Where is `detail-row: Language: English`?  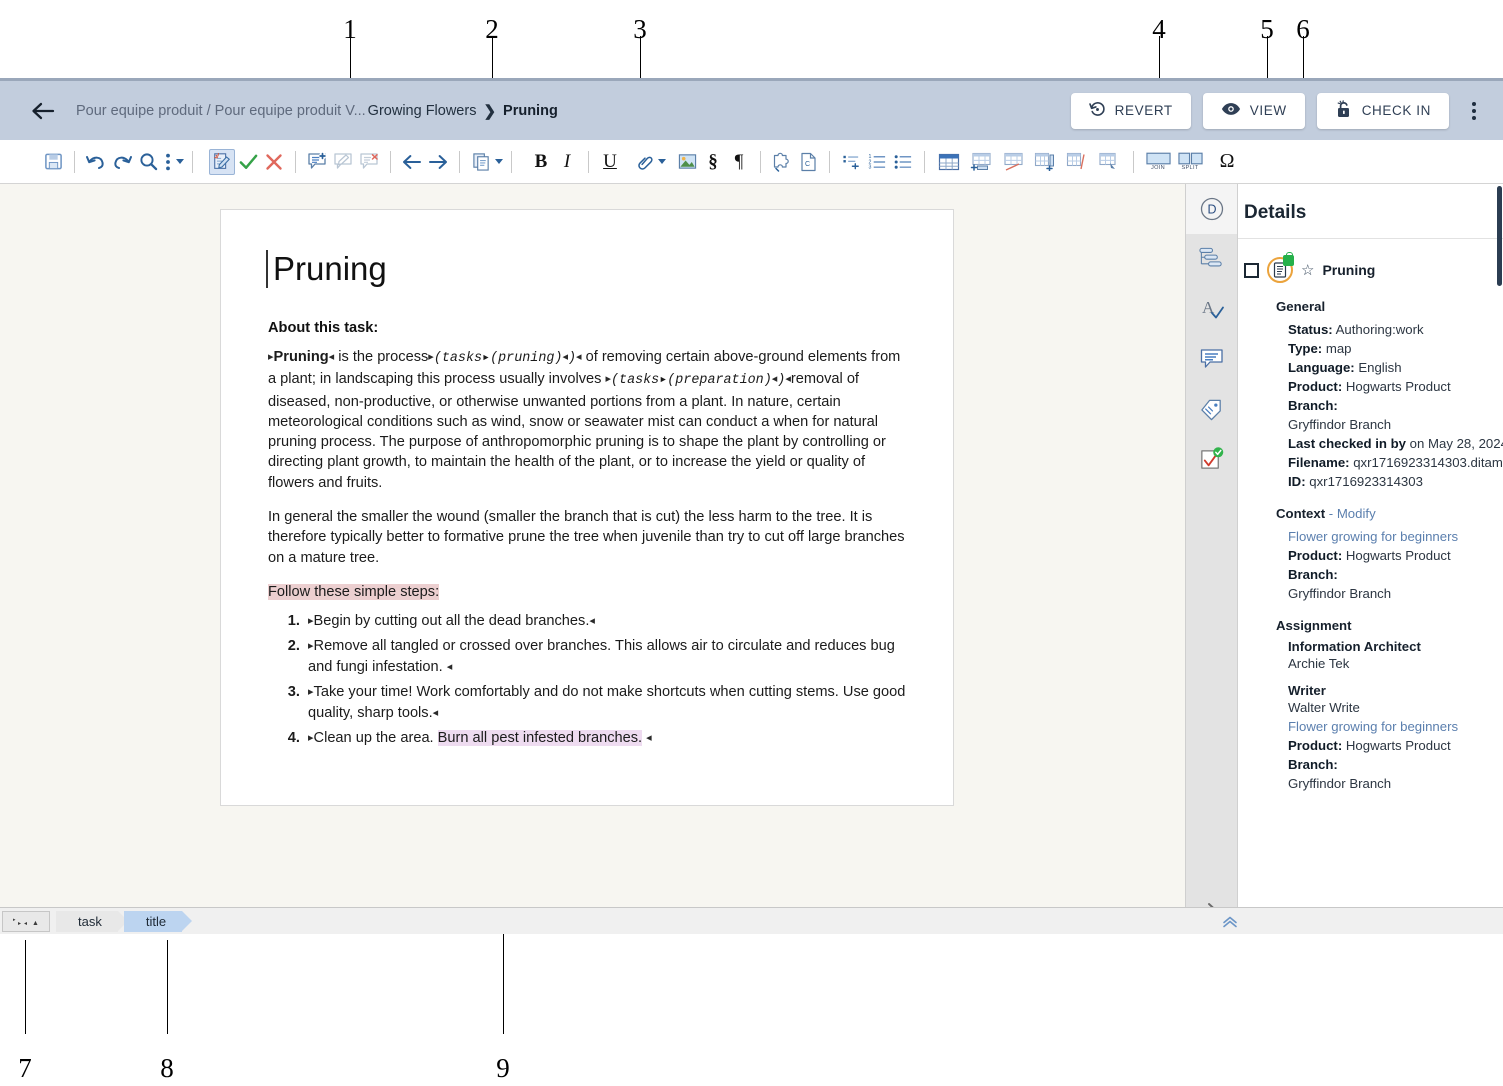 detail-row: Language: English is located at coordinates (1345, 367).